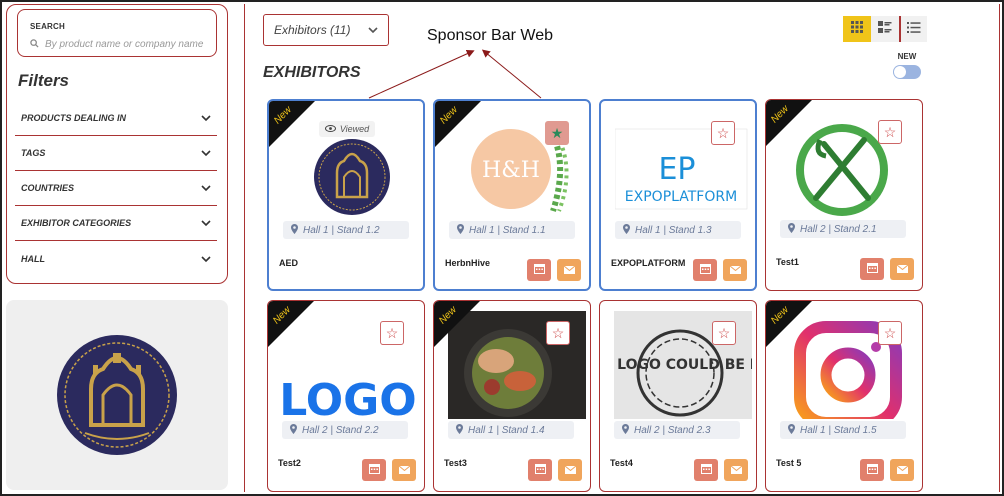 The image size is (1004, 496). Describe the element at coordinates (74, 118) in the screenshot. I see `filter-label: PRODUCTS DEALING IN` at that location.